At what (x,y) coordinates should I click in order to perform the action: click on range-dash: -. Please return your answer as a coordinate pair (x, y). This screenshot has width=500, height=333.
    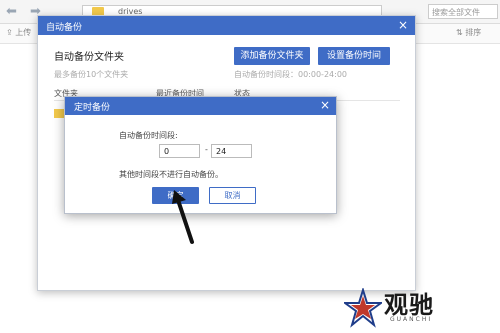
    Looking at the image, I should click on (206, 149).